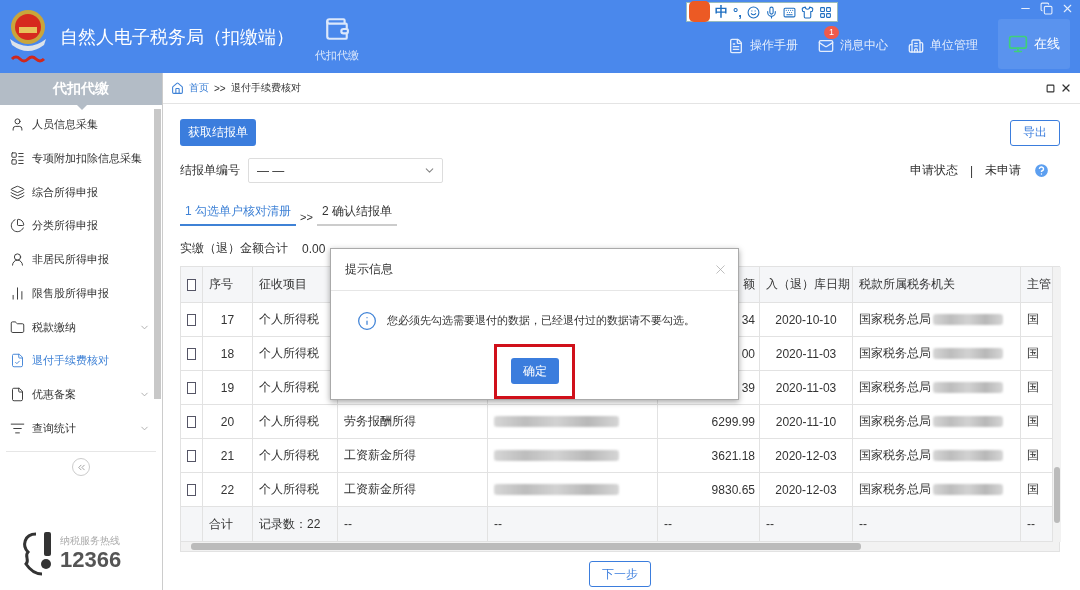  What do you see at coordinates (295, 524) in the screenshot?
I see `footer-cell: 记录数：22` at bounding box center [295, 524].